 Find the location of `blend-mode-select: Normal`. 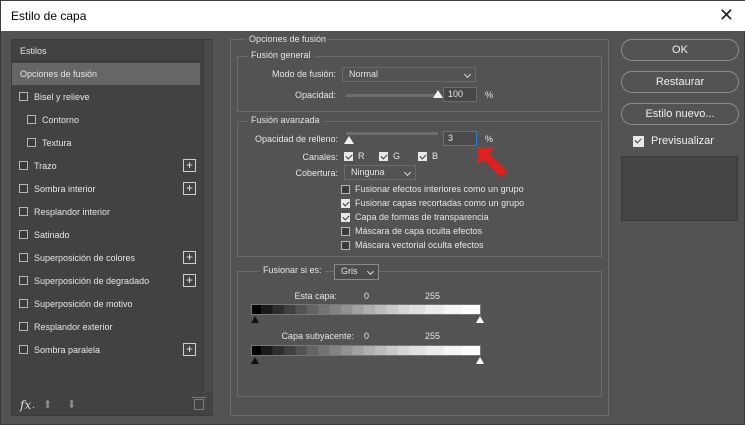

blend-mode-select: Normal is located at coordinates (409, 74).